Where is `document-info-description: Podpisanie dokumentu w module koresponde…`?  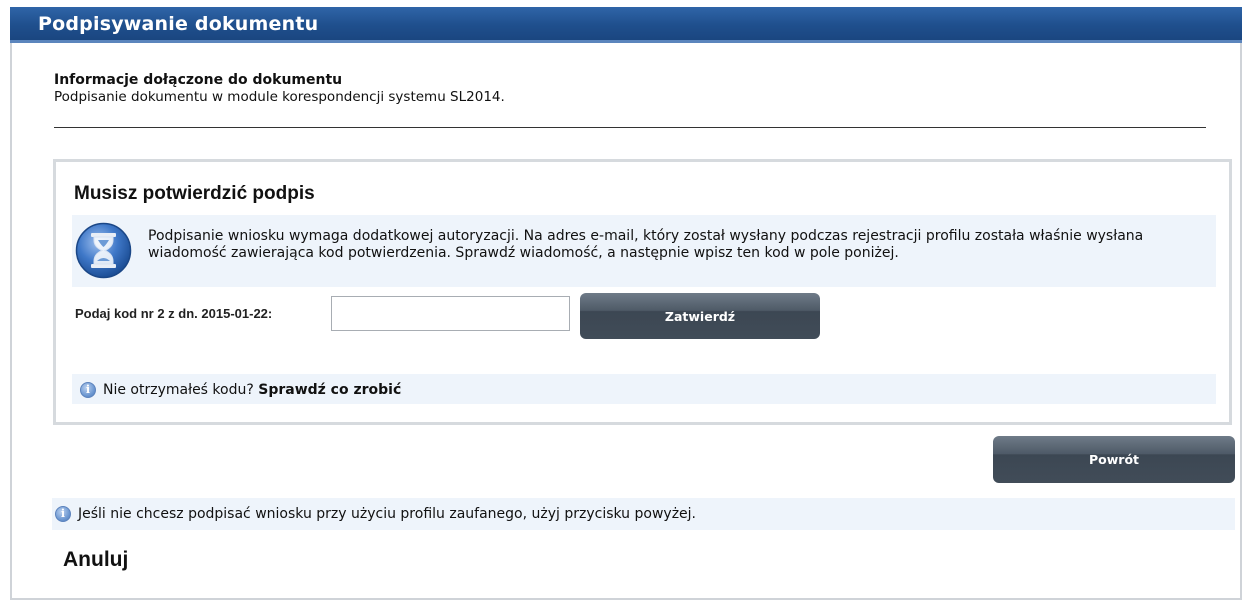 document-info-description: Podpisanie dokumentu w module koresponde… is located at coordinates (279, 97).